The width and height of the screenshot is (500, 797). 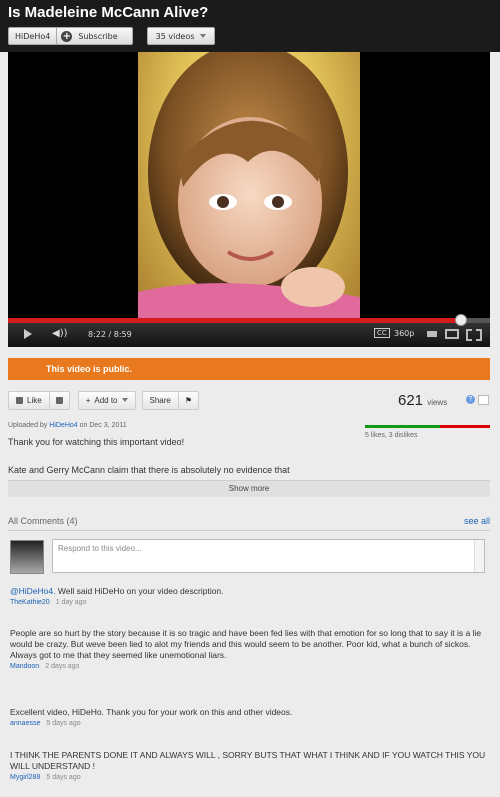 What do you see at coordinates (108, 12) in the screenshot?
I see `video-title: Is Madeleine McCann Alive?` at bounding box center [108, 12].